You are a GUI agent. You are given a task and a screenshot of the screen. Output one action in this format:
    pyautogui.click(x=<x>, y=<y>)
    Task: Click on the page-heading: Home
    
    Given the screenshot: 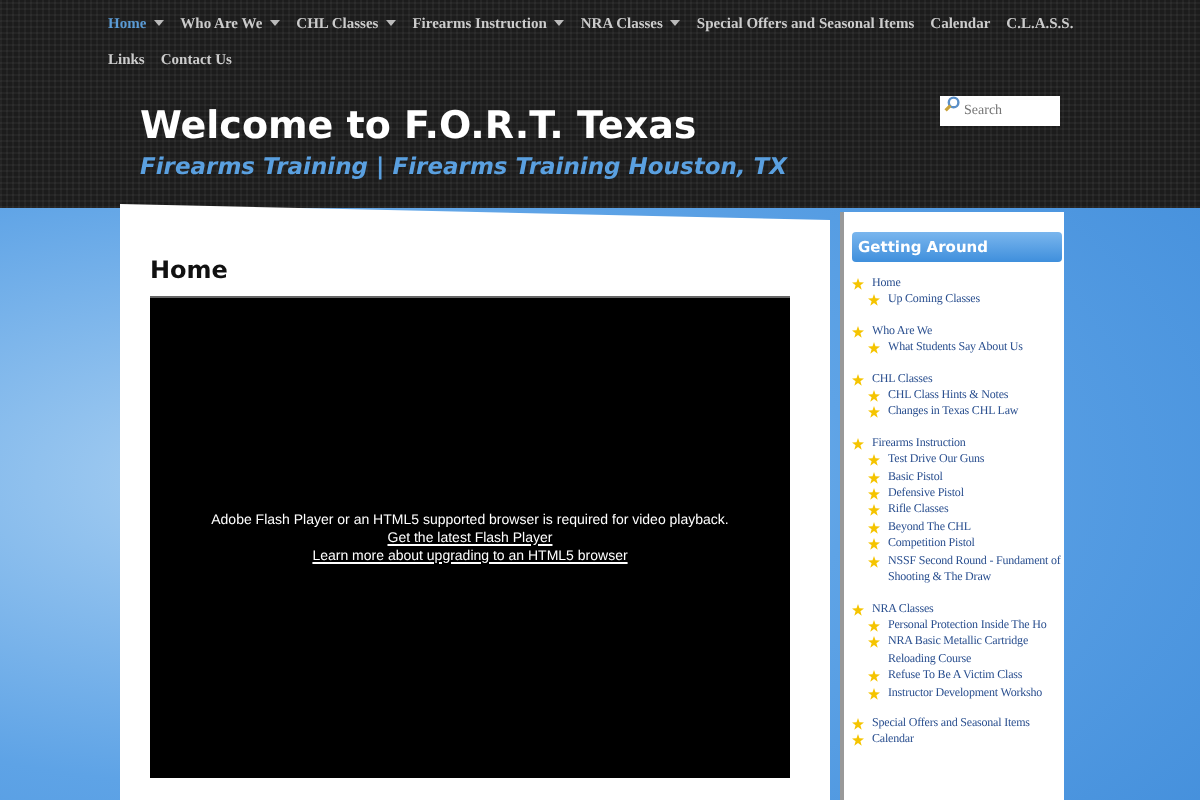 What is the action you would take?
    pyautogui.click(x=190, y=270)
    